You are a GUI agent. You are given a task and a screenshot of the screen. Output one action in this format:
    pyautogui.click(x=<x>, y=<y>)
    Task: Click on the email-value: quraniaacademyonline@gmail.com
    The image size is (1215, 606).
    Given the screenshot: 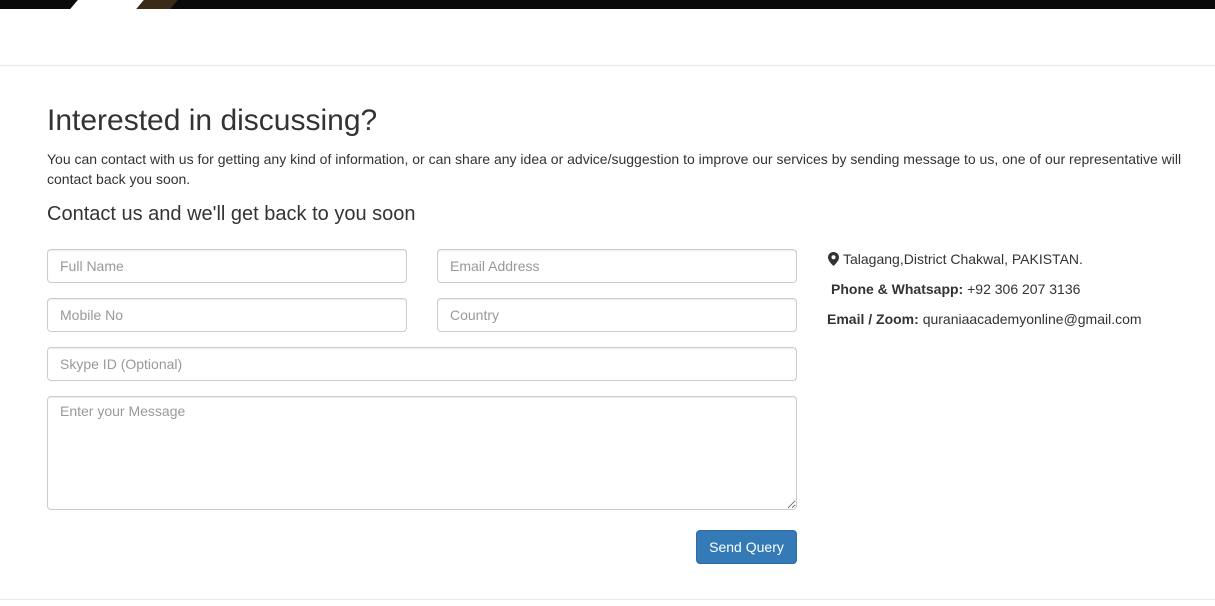 What is the action you would take?
    pyautogui.click(x=1032, y=319)
    